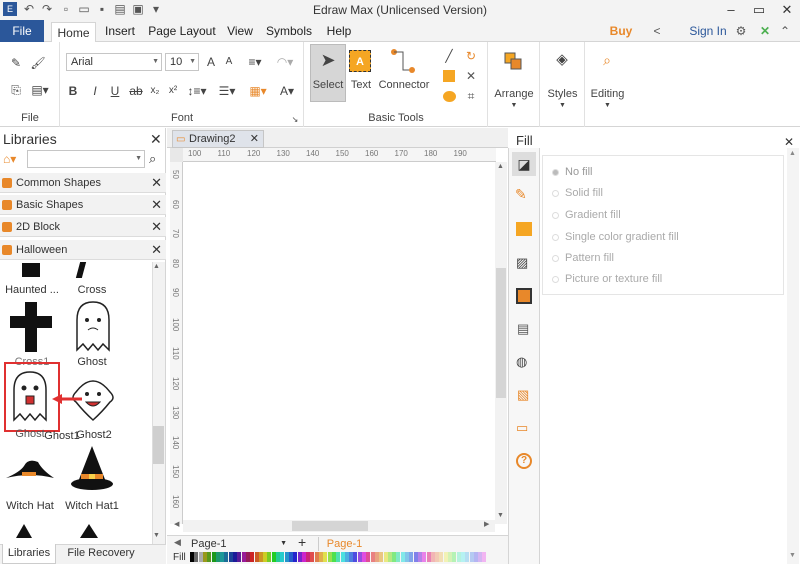 Image resolution: width=800 pixels, height=564 pixels. Describe the element at coordinates (38, 63) in the screenshot. I see `format-painter-icon: 🖌` at that location.